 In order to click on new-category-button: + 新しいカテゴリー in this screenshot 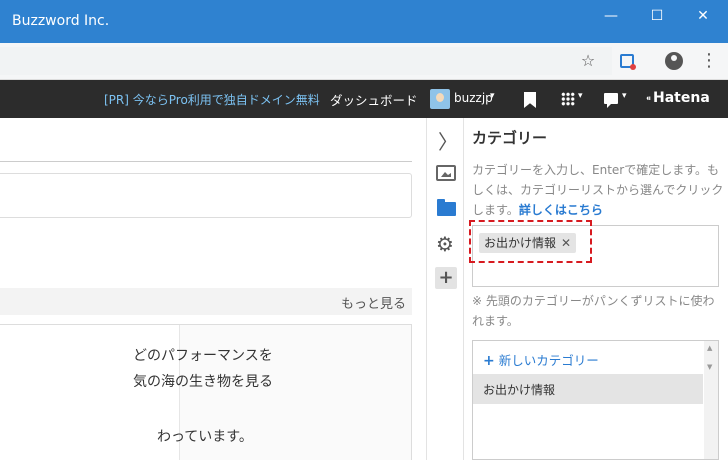, I will do `click(541, 359)`.